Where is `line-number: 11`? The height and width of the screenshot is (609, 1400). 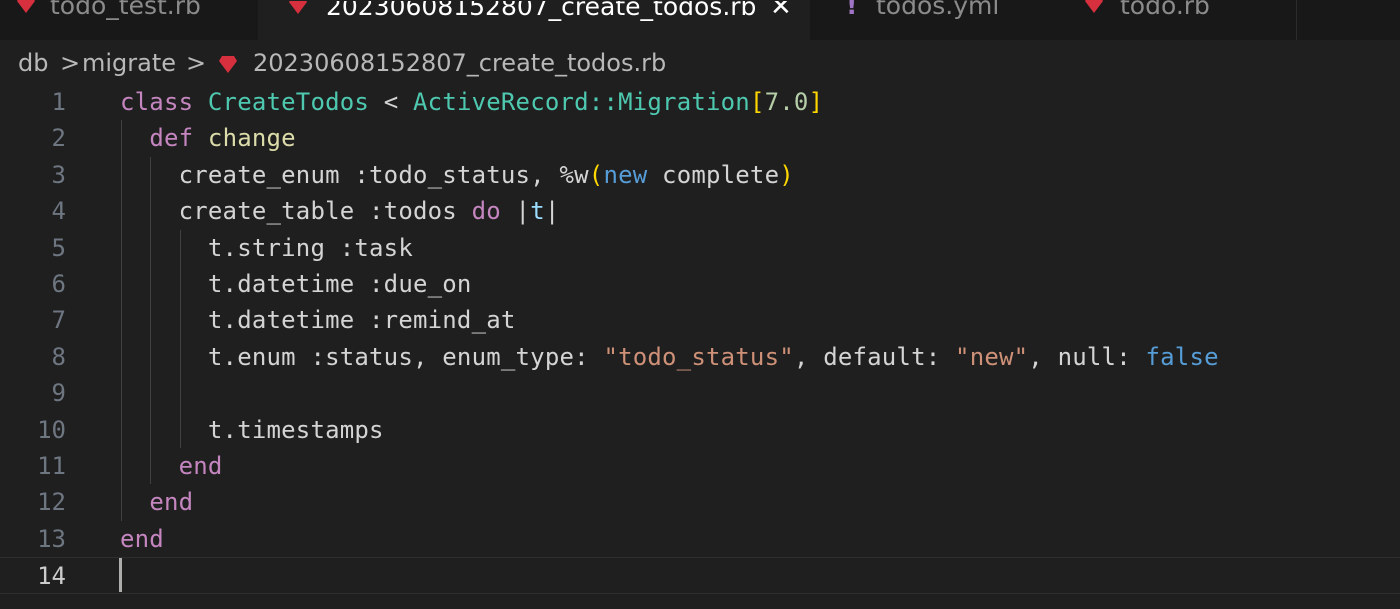 line-number: 11 is located at coordinates (51, 466).